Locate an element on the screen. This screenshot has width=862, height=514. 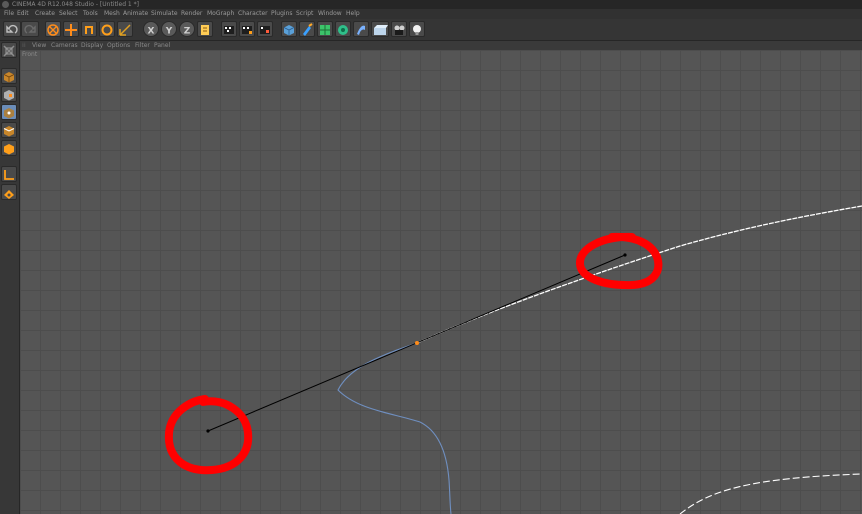
points-mode-icon is located at coordinates (9, 112).